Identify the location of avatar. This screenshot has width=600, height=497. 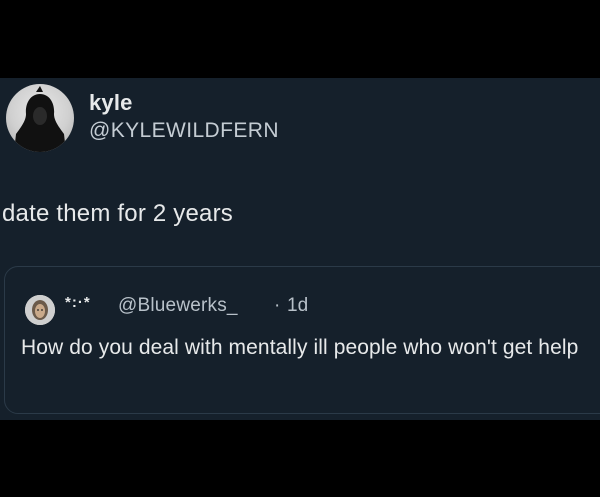
(40, 118).